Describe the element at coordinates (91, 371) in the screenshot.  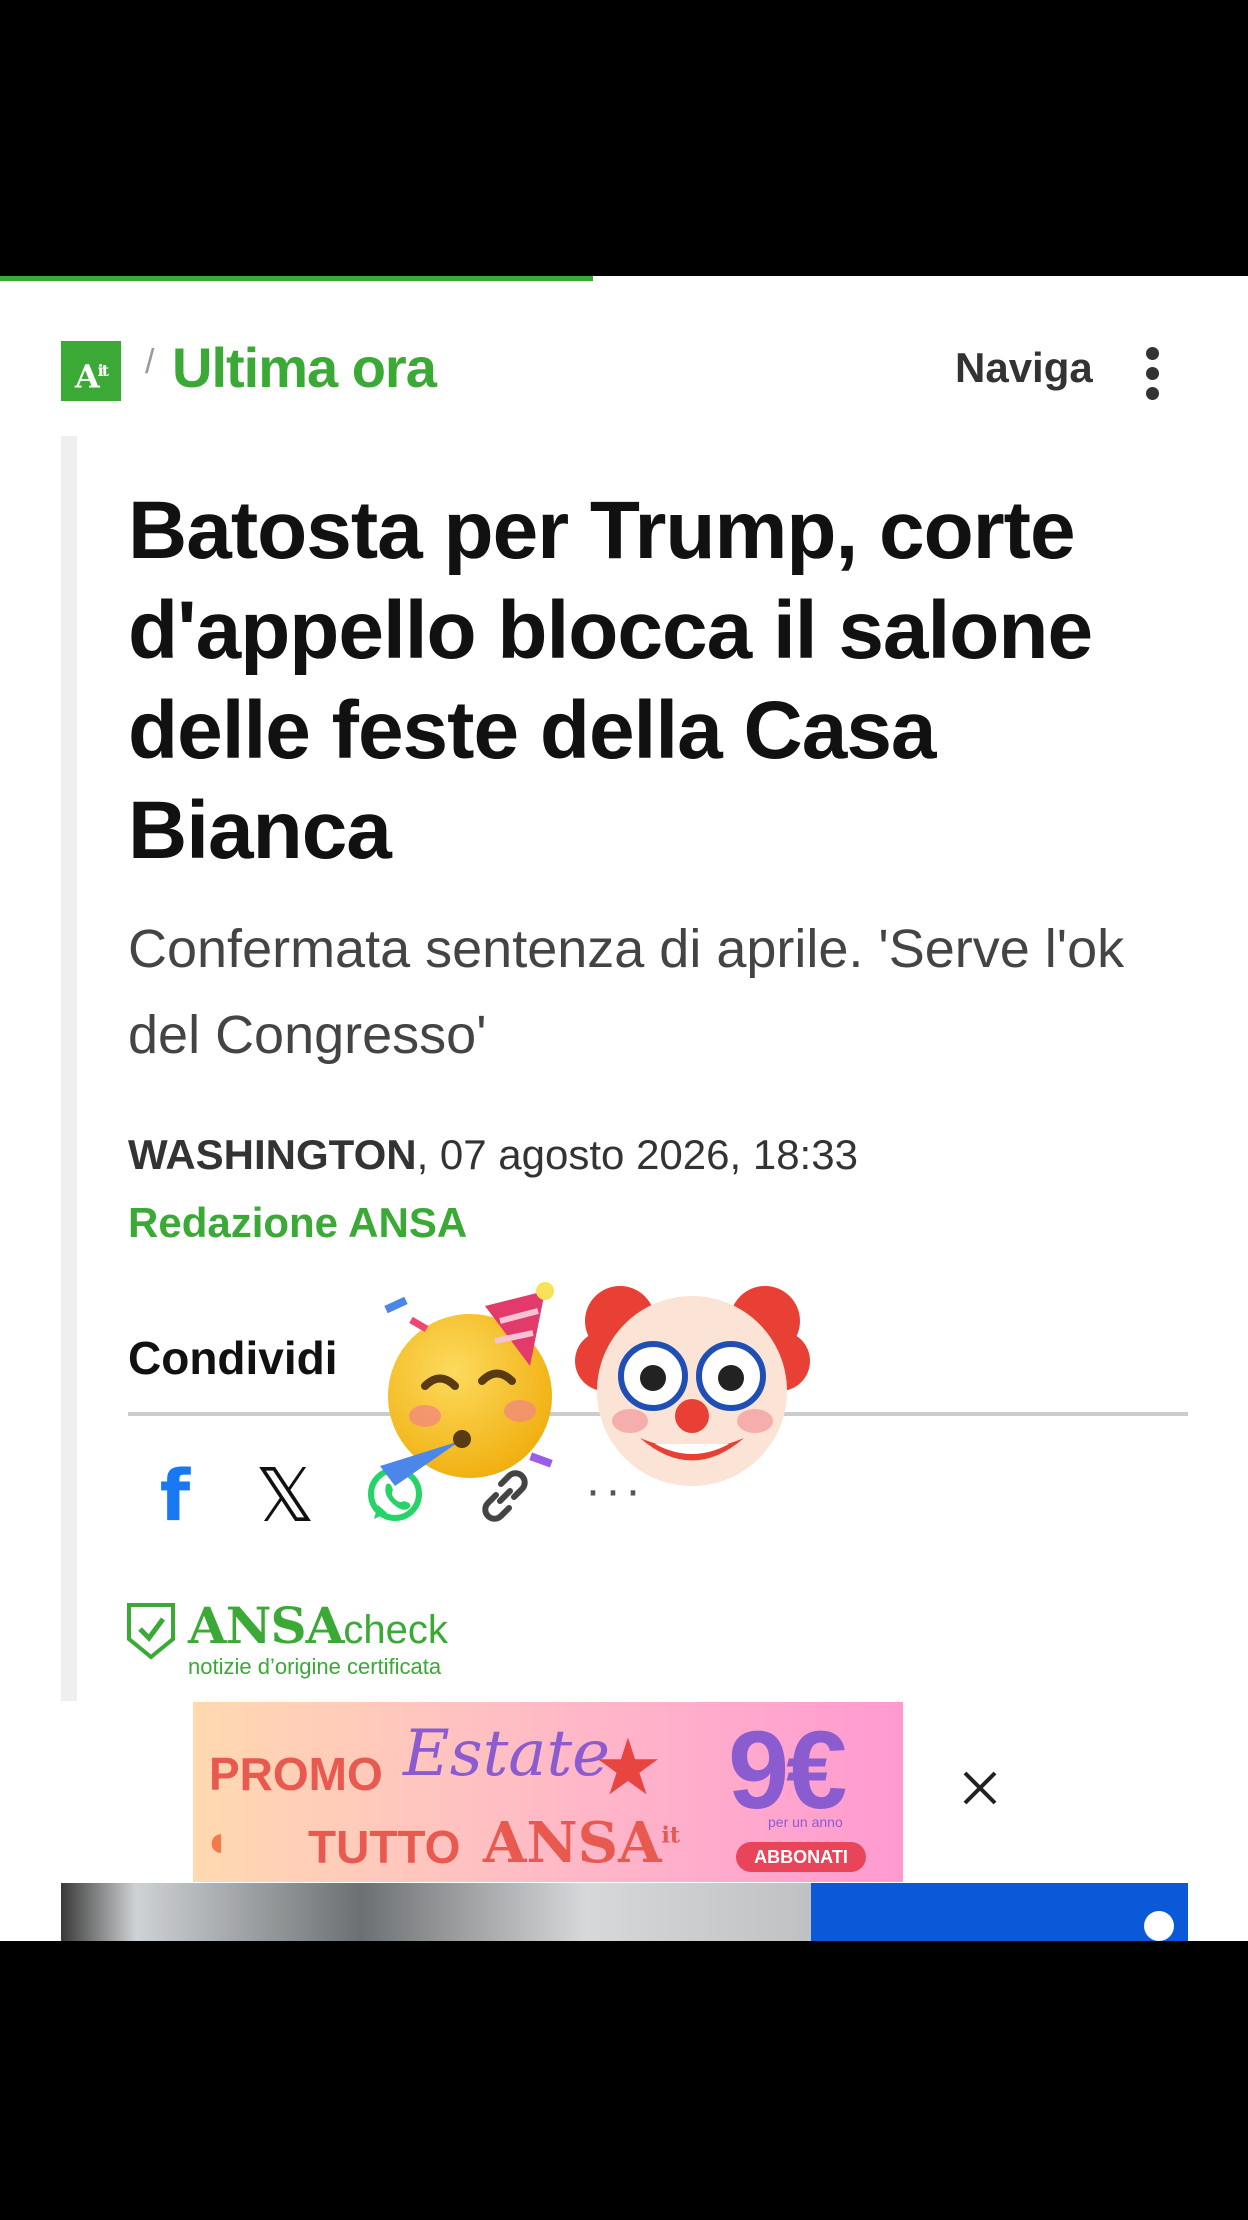
I see `ansa-logo: Ait` at that location.